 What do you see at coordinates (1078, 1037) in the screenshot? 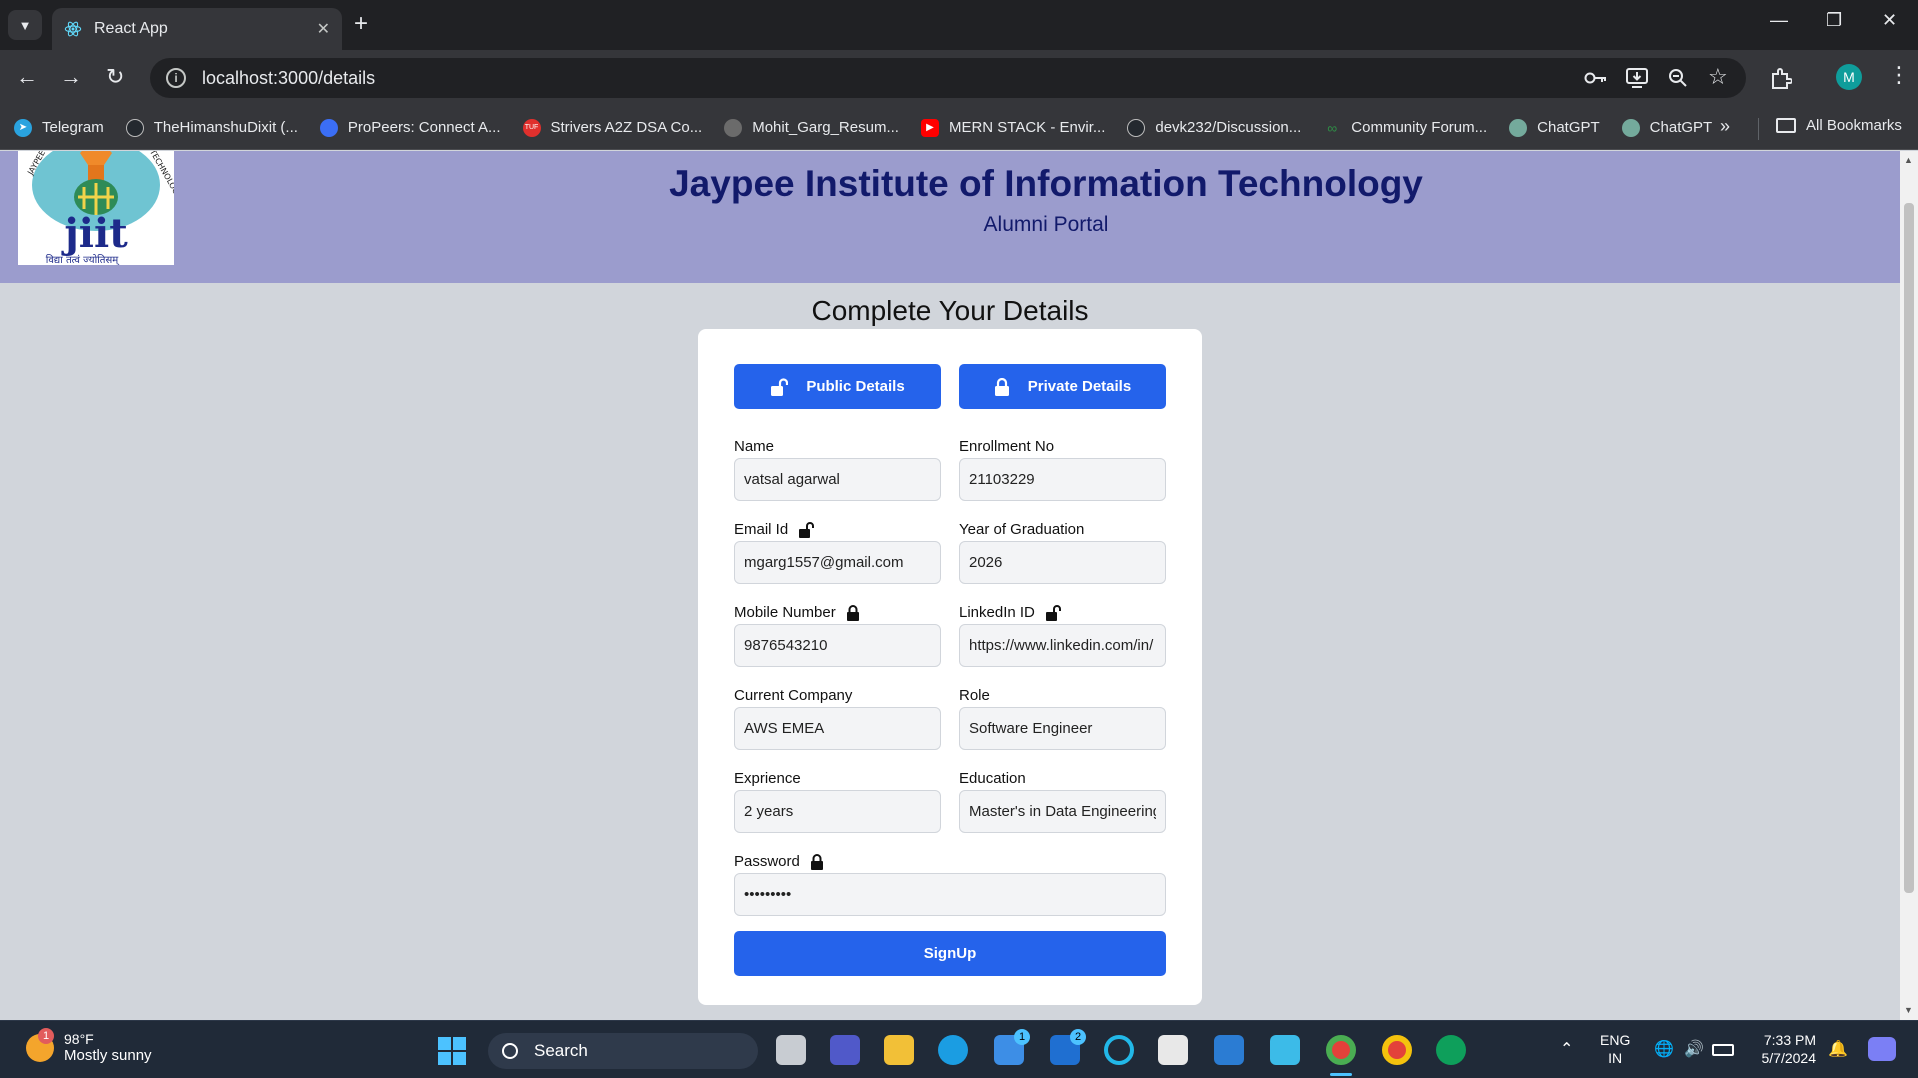
I see `l-app-badge: 2` at bounding box center [1078, 1037].